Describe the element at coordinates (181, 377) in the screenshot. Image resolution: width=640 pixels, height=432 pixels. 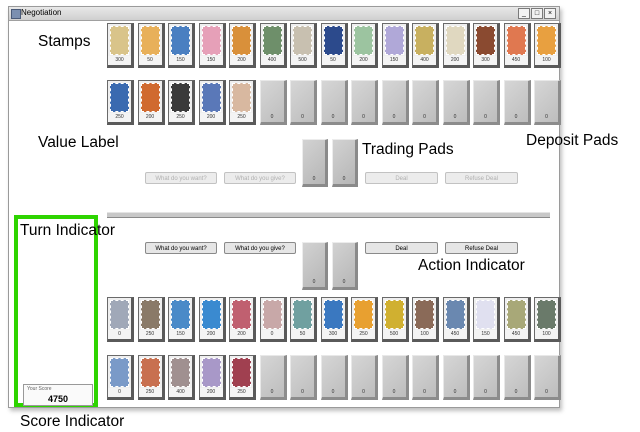
I see `player-stamp: 400` at that location.